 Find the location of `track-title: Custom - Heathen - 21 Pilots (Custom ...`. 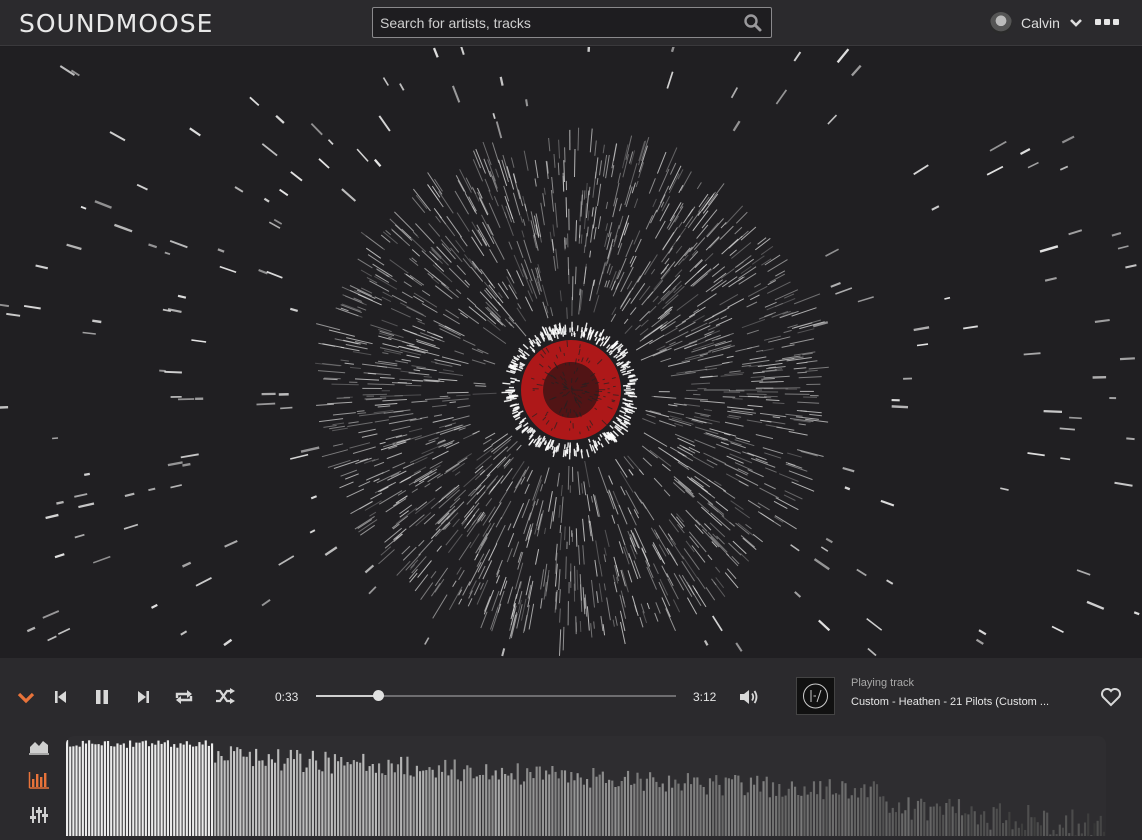

track-title: Custom - Heathen - 21 Pilots (Custom ... is located at coordinates (956, 702).